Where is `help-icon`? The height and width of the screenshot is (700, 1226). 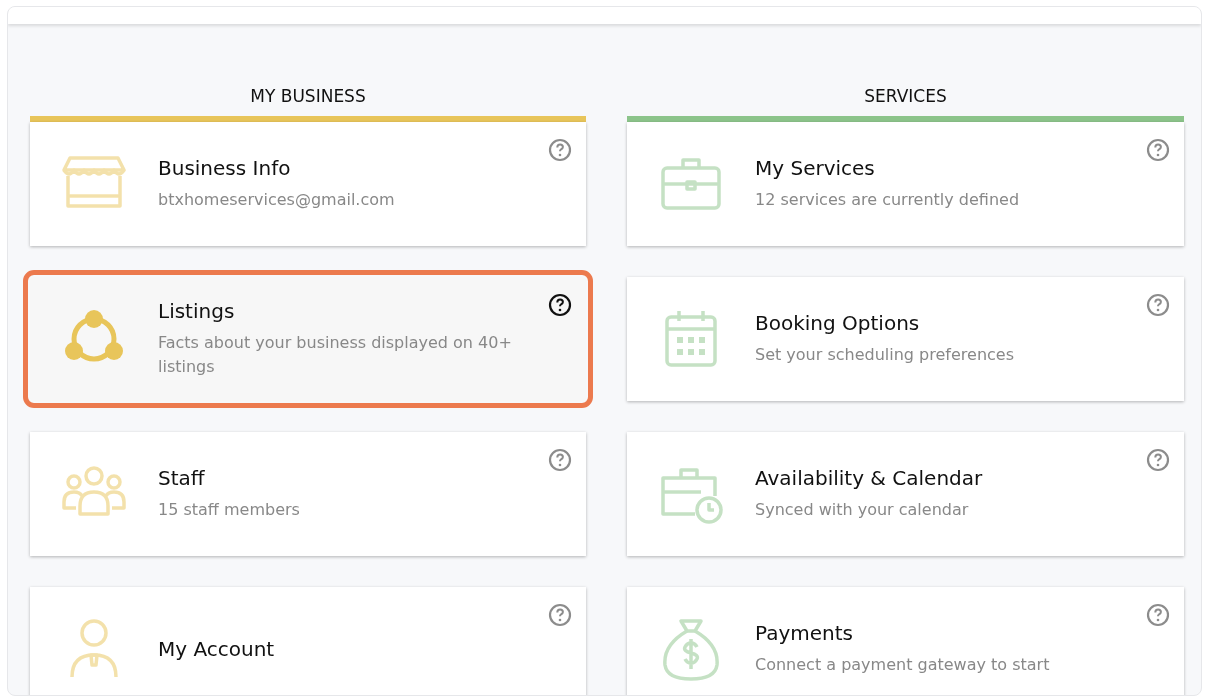 help-icon is located at coordinates (560, 305).